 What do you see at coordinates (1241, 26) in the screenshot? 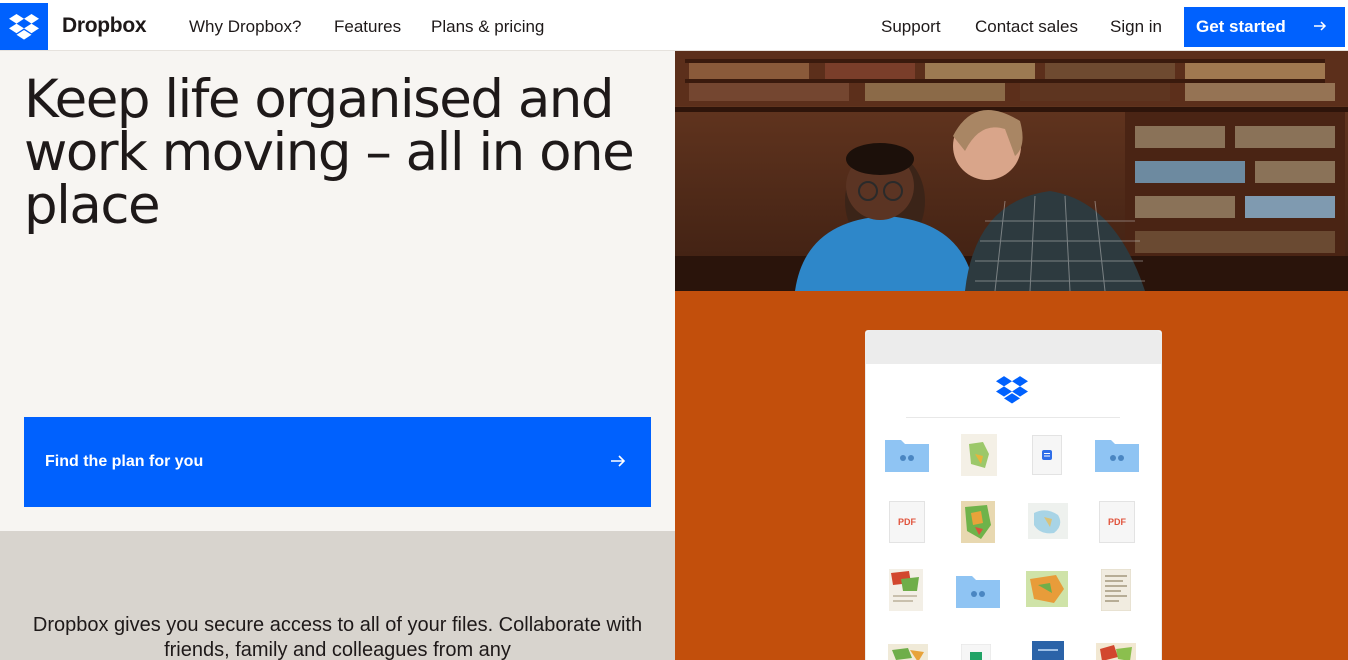
I see `get-started-label: Get started` at bounding box center [1241, 26].